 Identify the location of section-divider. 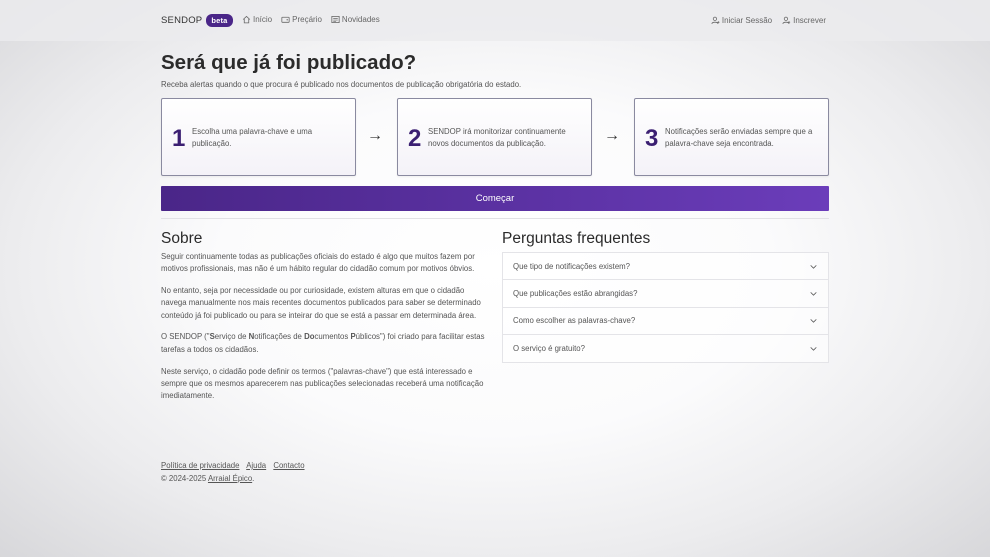
(495, 218).